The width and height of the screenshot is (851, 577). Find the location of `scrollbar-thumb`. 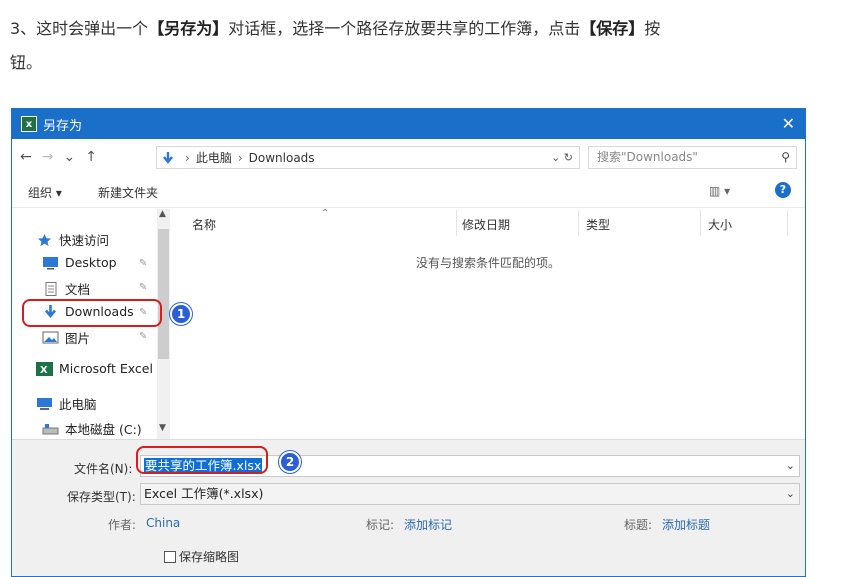

scrollbar-thumb is located at coordinates (163, 294).